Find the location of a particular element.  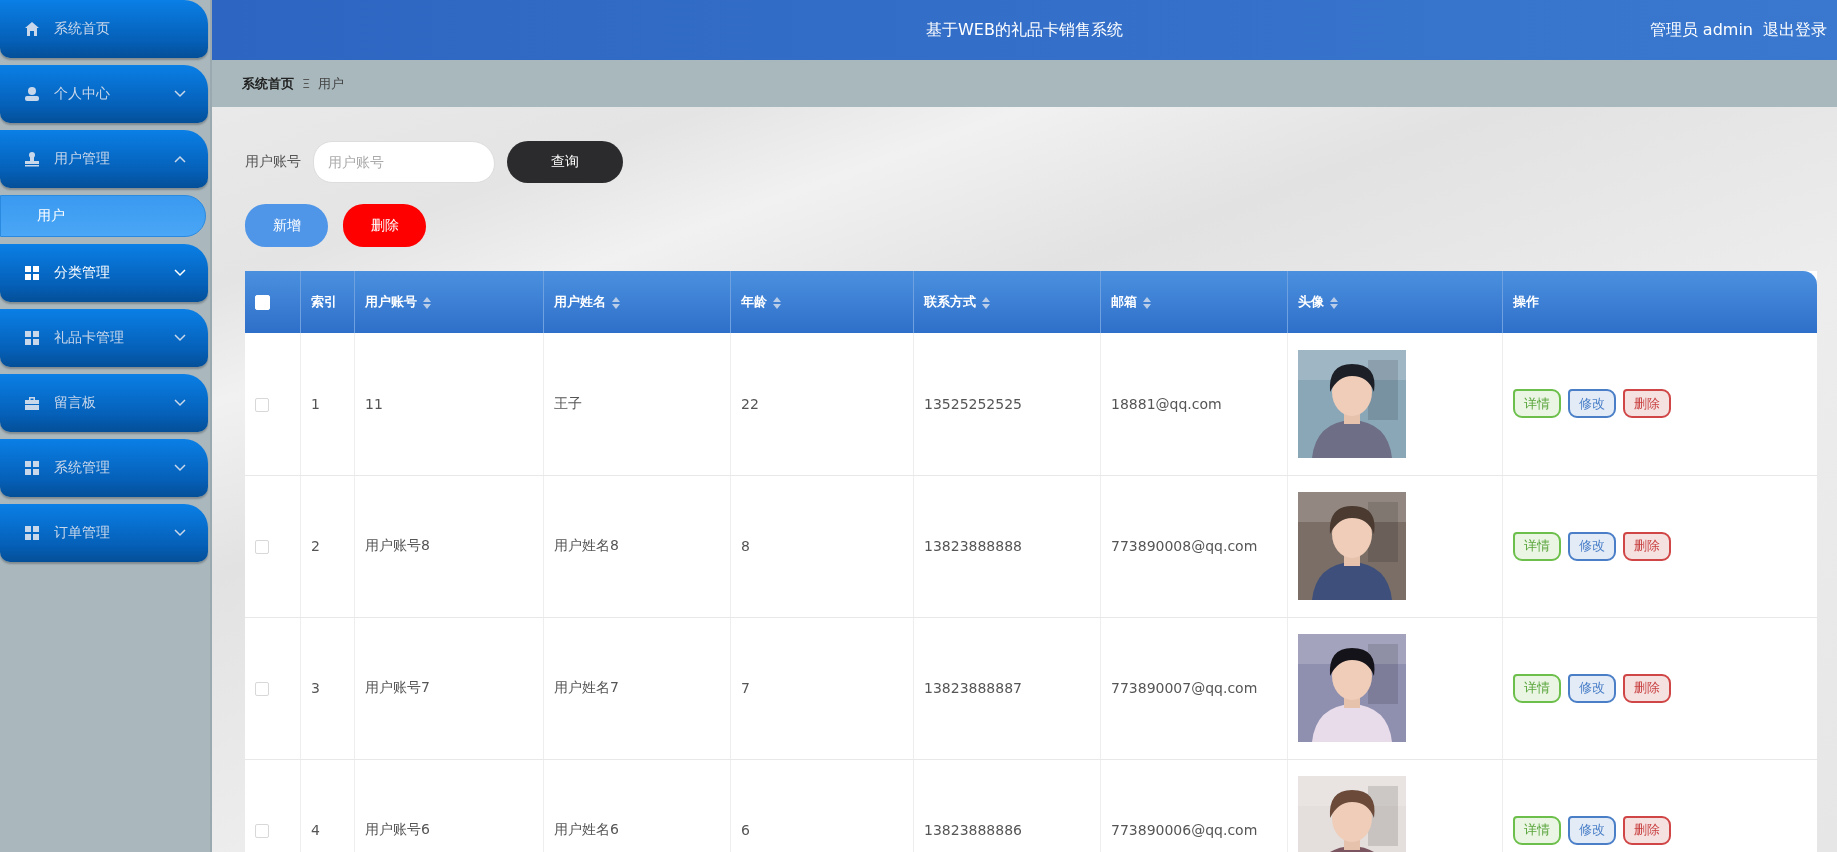

sidebar-item: 留言板 is located at coordinates (104, 403).